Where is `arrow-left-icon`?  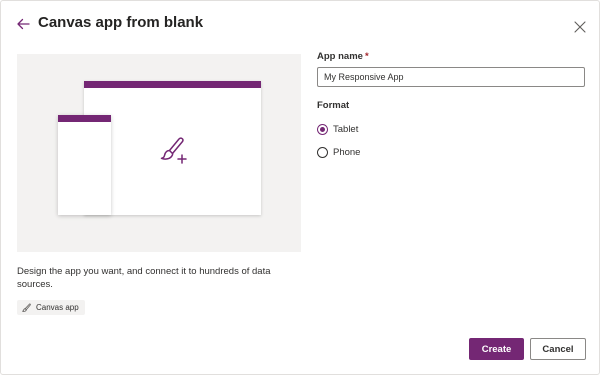 arrow-left-icon is located at coordinates (23, 24).